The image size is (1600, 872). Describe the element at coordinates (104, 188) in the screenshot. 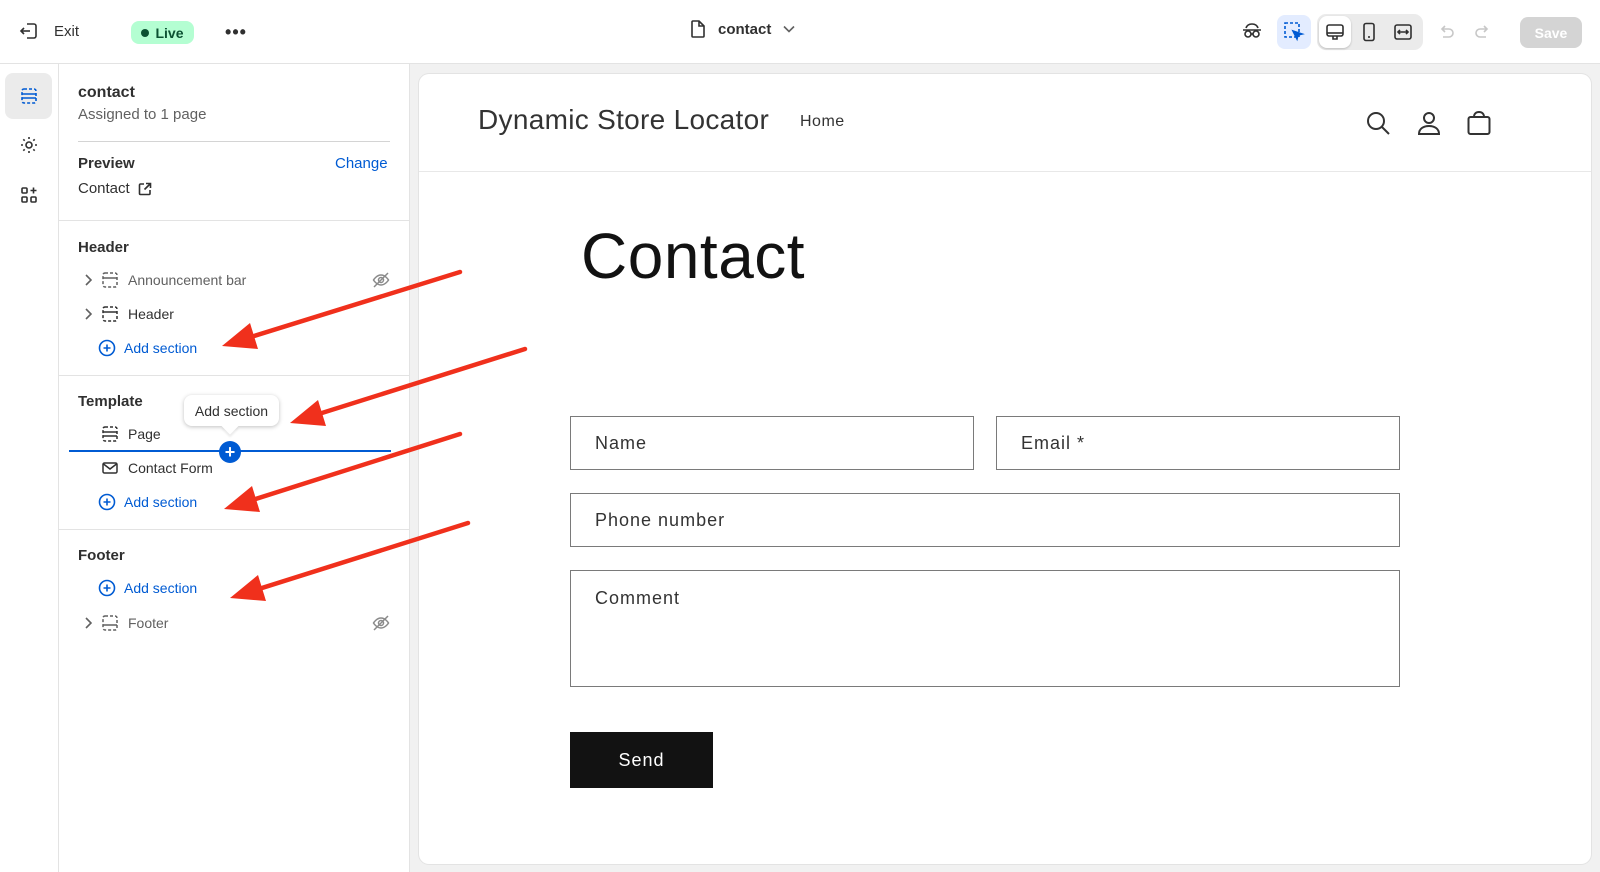

I see `preview-value: Contact` at that location.